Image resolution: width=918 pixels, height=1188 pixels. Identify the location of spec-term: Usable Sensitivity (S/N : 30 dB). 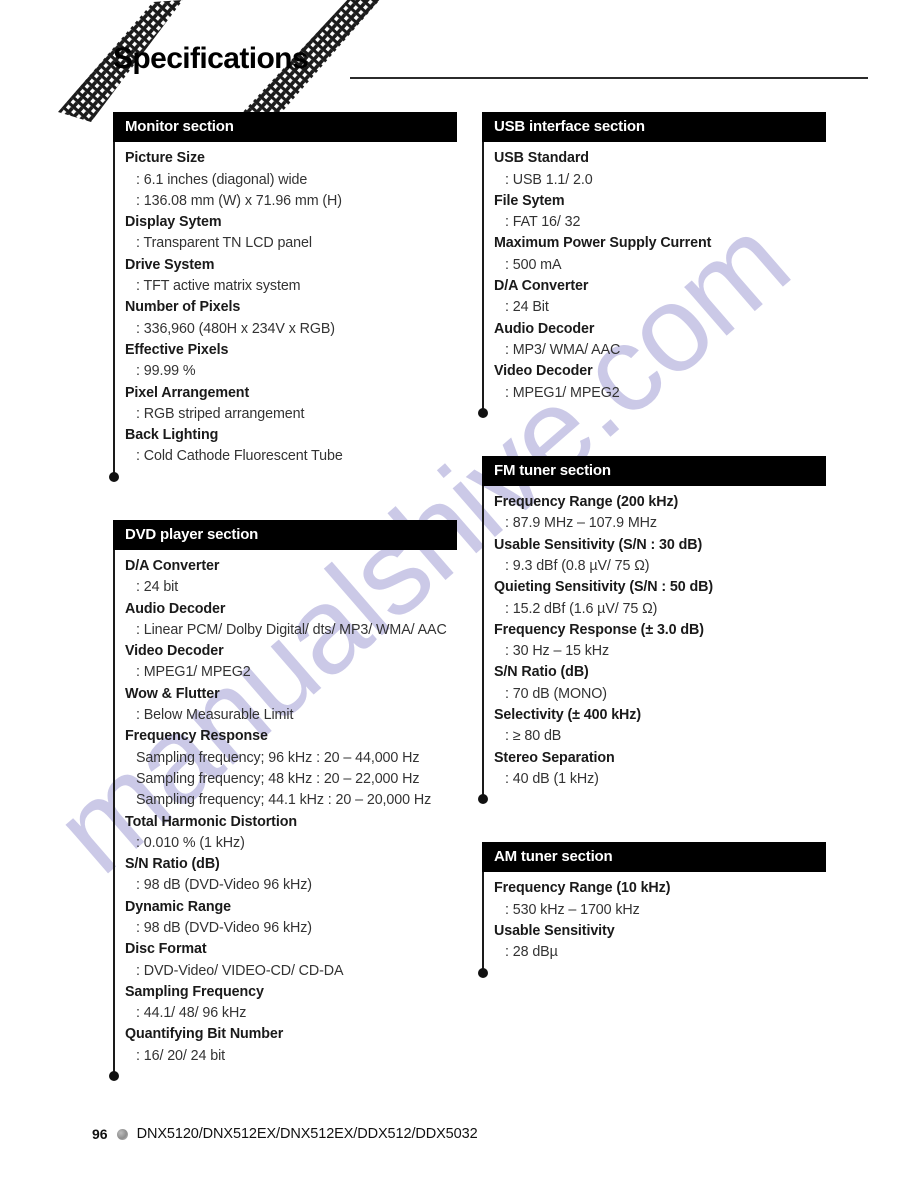
(598, 544).